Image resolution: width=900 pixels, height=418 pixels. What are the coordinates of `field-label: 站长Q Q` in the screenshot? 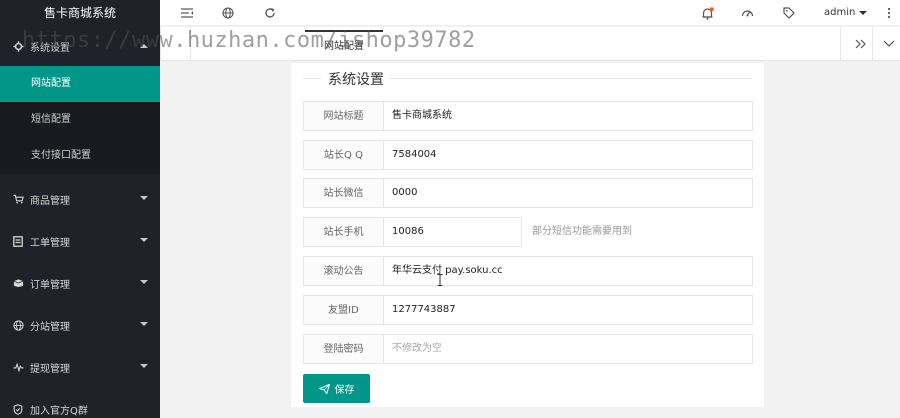 It's located at (343, 155).